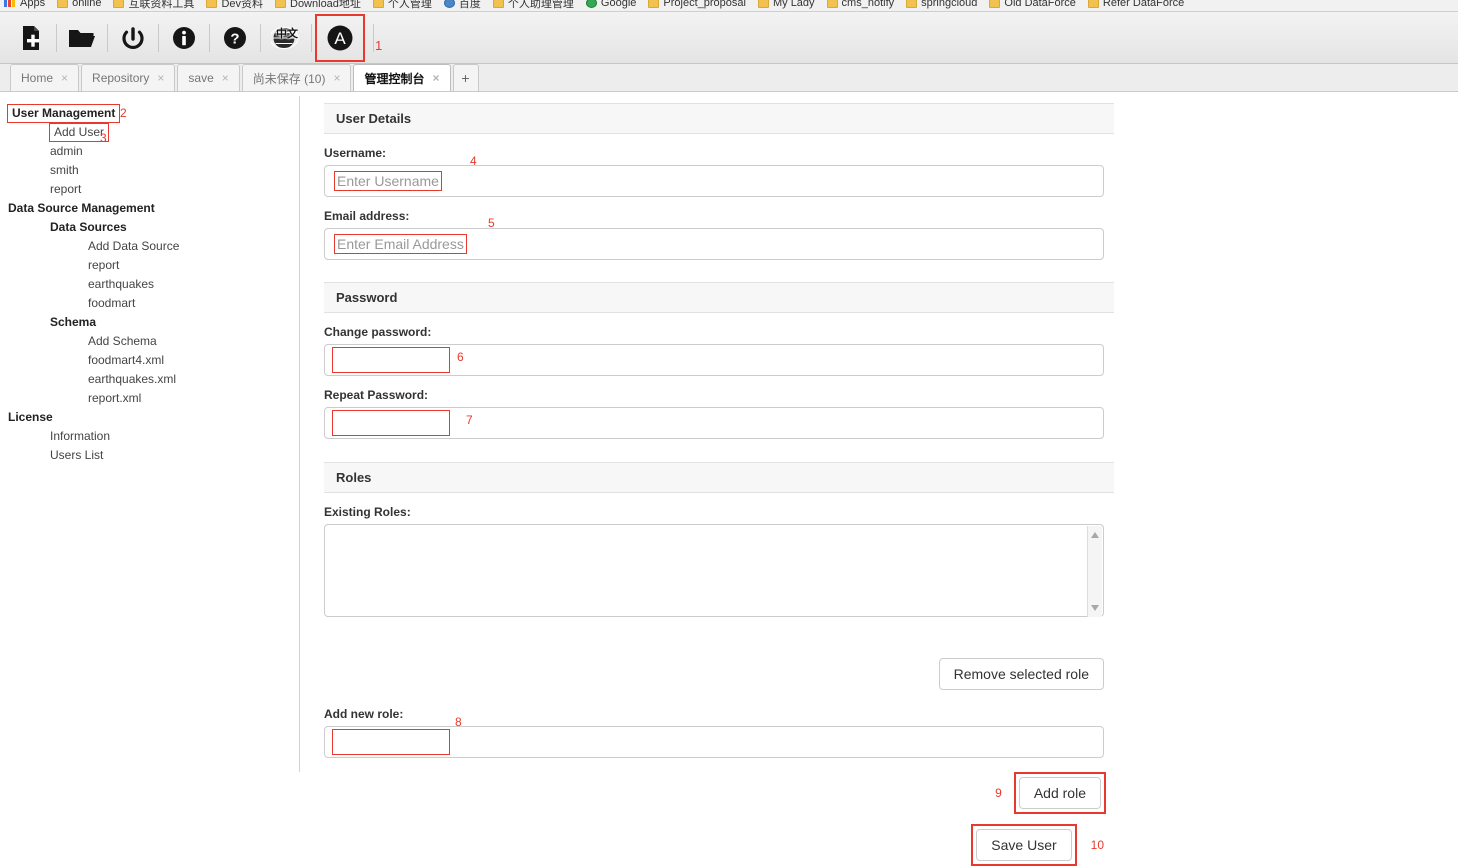 The height and width of the screenshot is (868, 1458). I want to click on email-input: Enter Email Address 5, so click(714, 238).